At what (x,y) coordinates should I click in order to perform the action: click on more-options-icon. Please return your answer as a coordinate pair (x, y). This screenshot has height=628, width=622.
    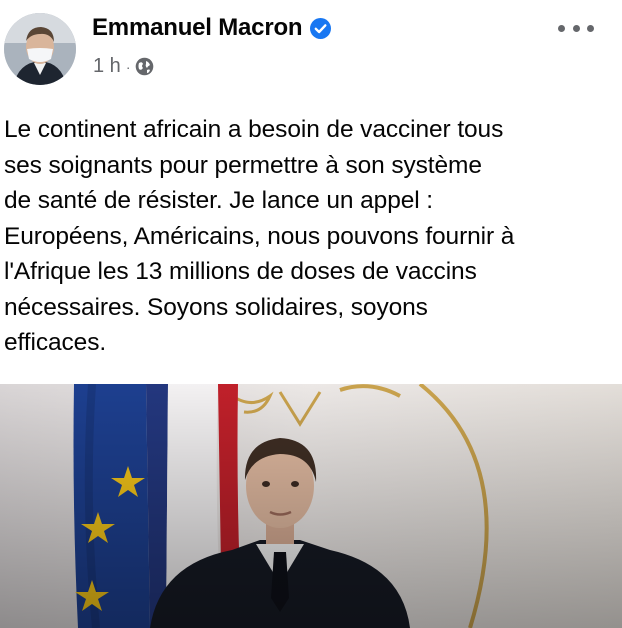
    Looking at the image, I should click on (576, 28).